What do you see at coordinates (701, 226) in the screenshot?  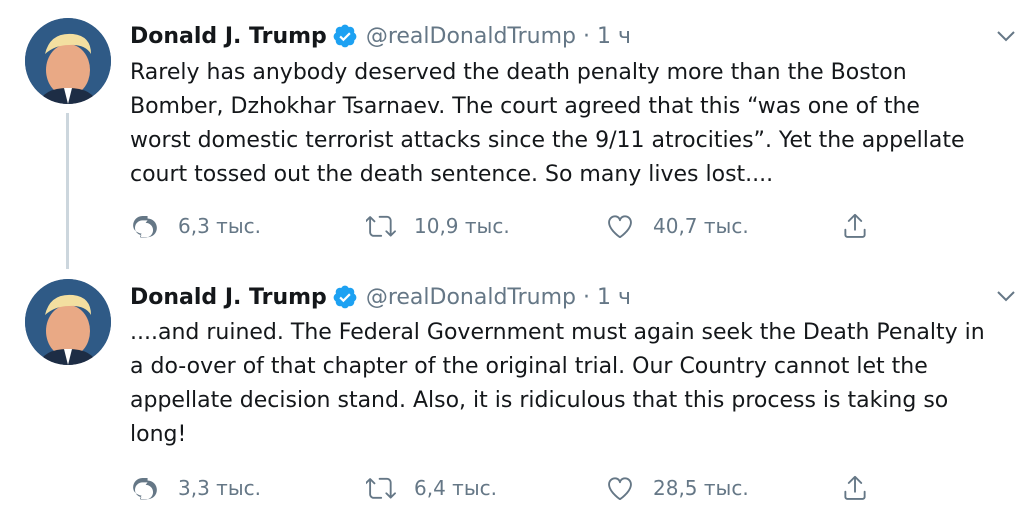 I see `like-count: 40,7 тыс.` at bounding box center [701, 226].